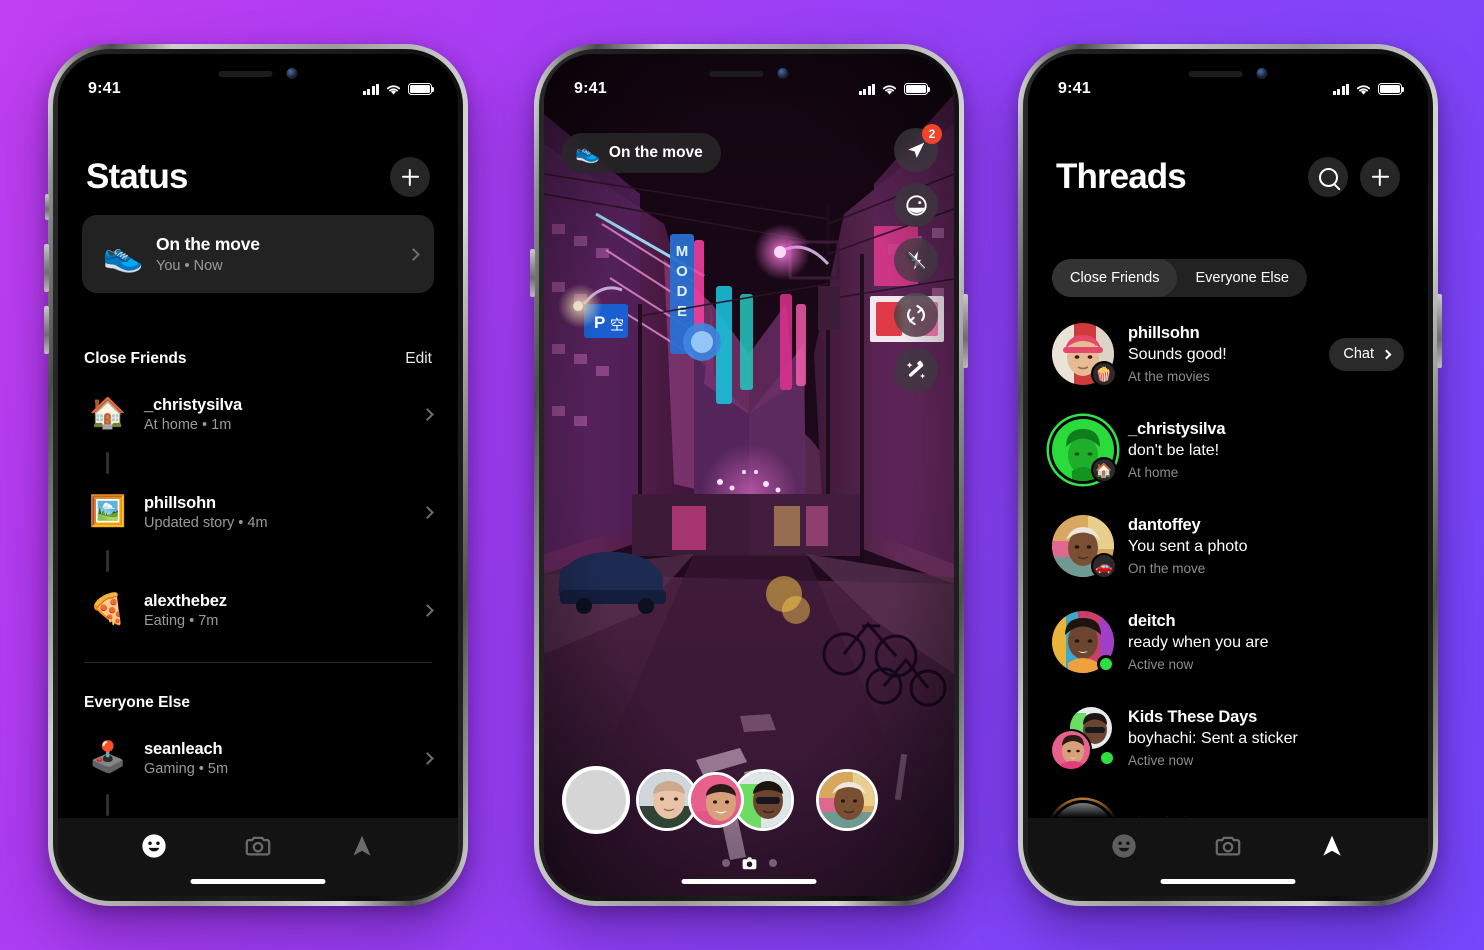 This screenshot has width=1484, height=950. I want to click on wifi-icon, so click(889, 89).